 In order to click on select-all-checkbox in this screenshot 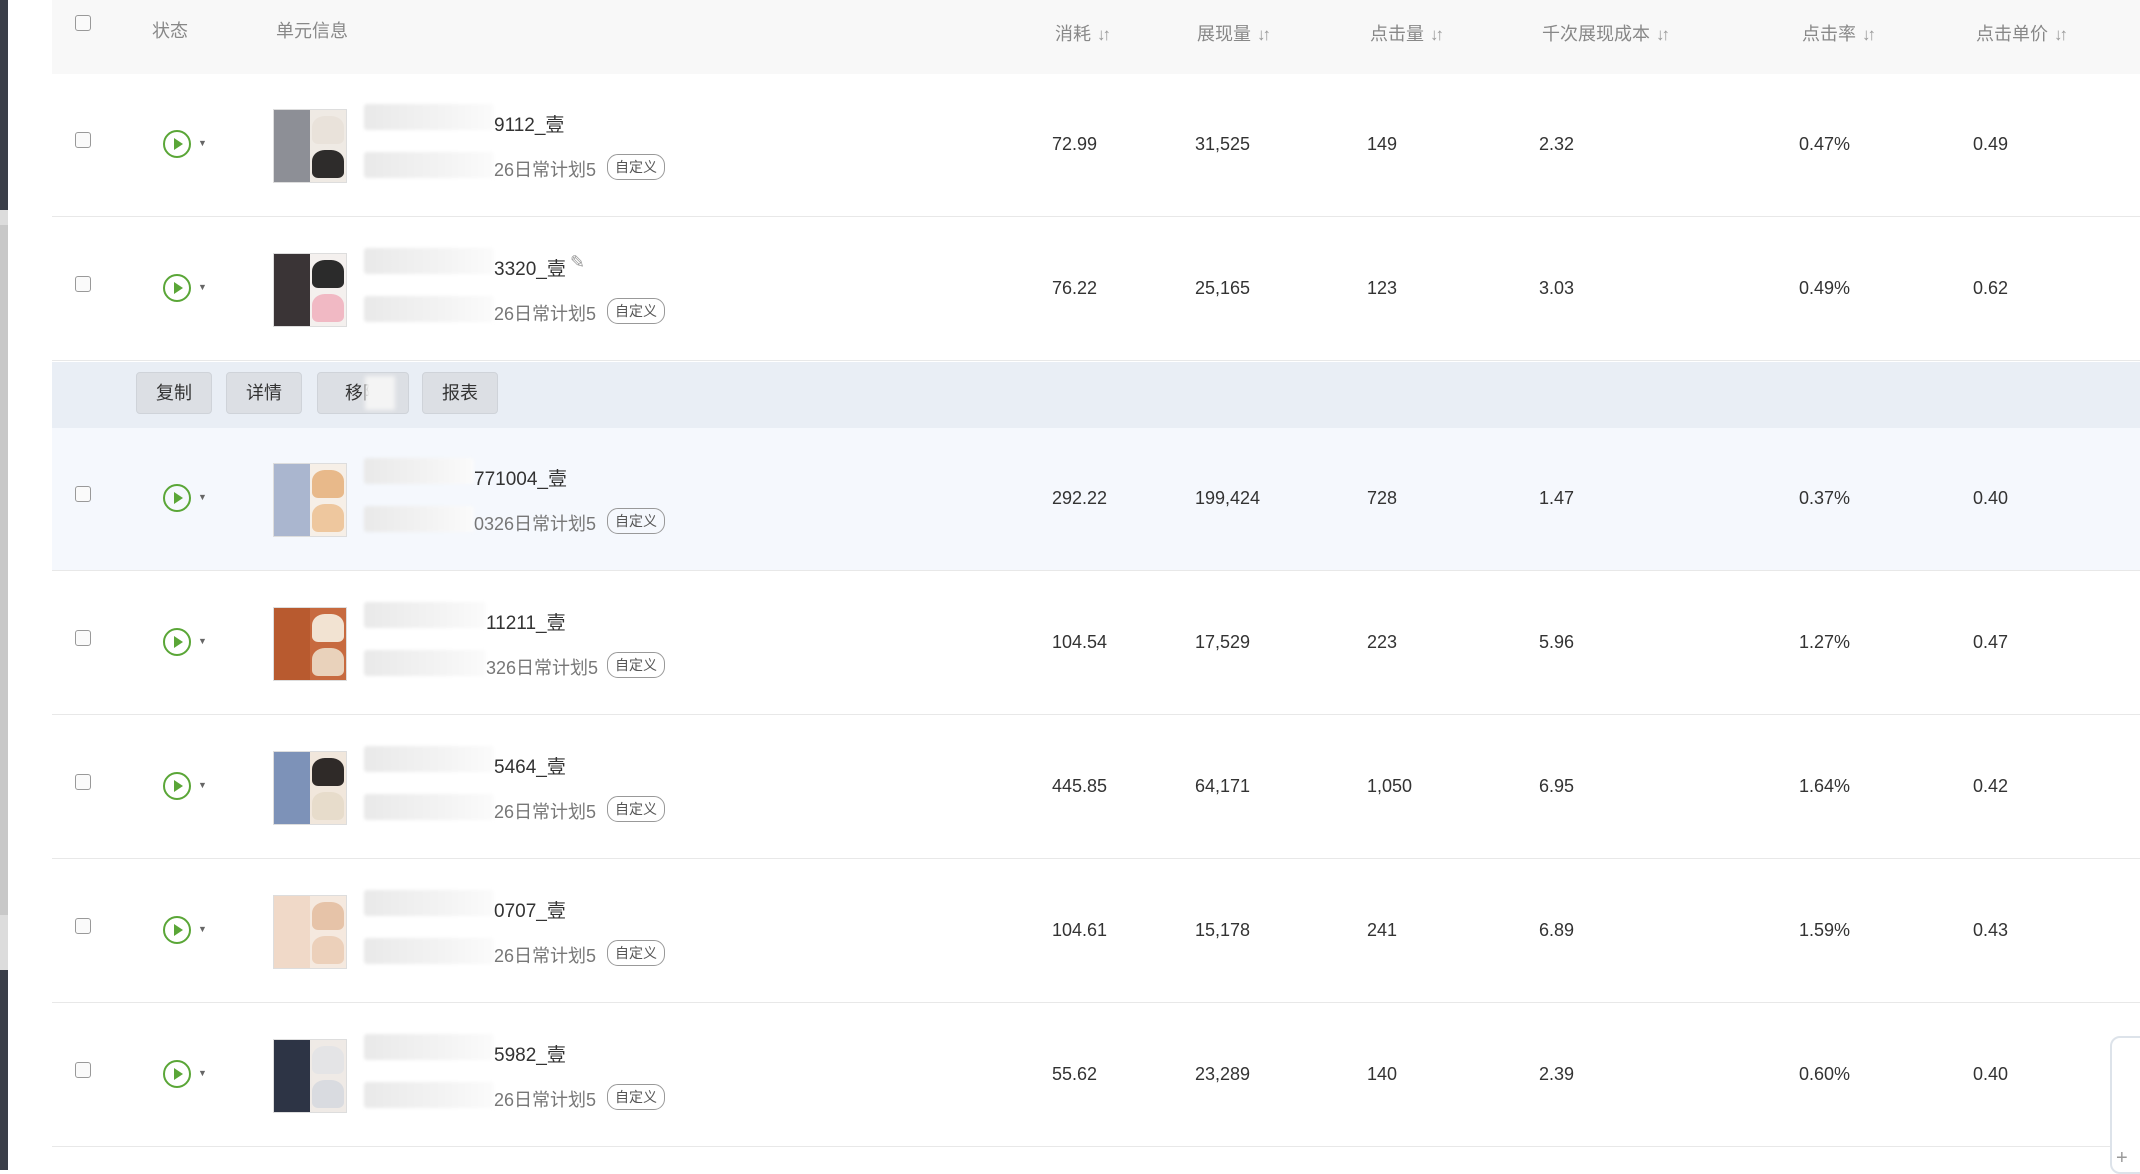, I will do `click(83, 23)`.